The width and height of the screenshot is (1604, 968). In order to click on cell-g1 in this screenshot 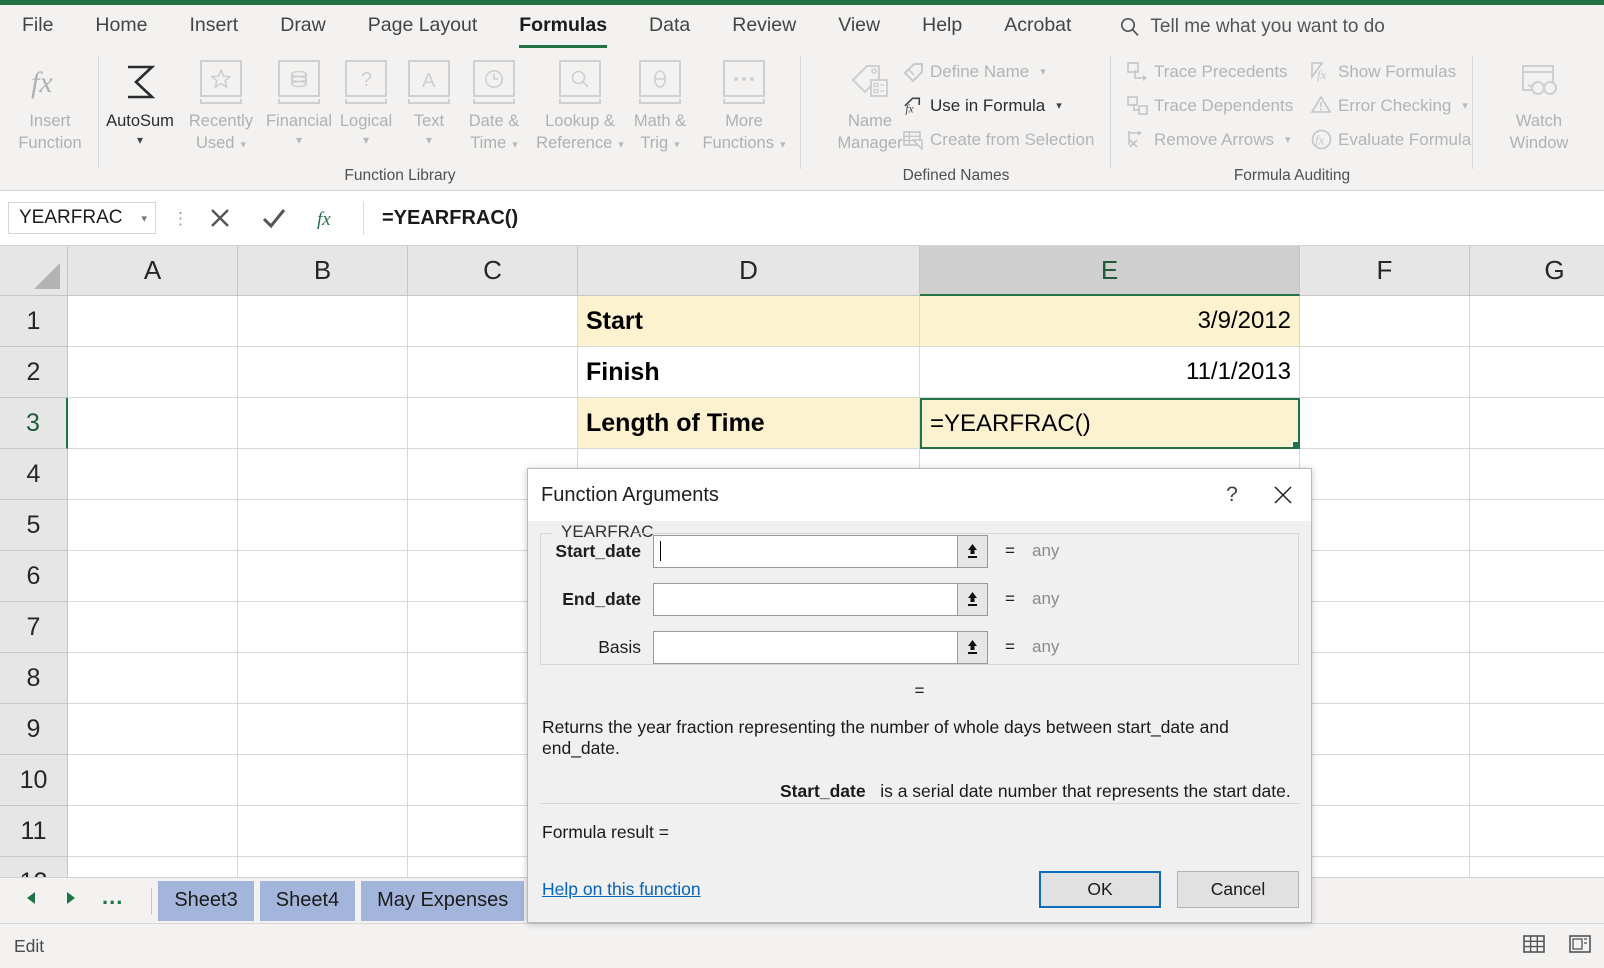, I will do `click(1537, 321)`.